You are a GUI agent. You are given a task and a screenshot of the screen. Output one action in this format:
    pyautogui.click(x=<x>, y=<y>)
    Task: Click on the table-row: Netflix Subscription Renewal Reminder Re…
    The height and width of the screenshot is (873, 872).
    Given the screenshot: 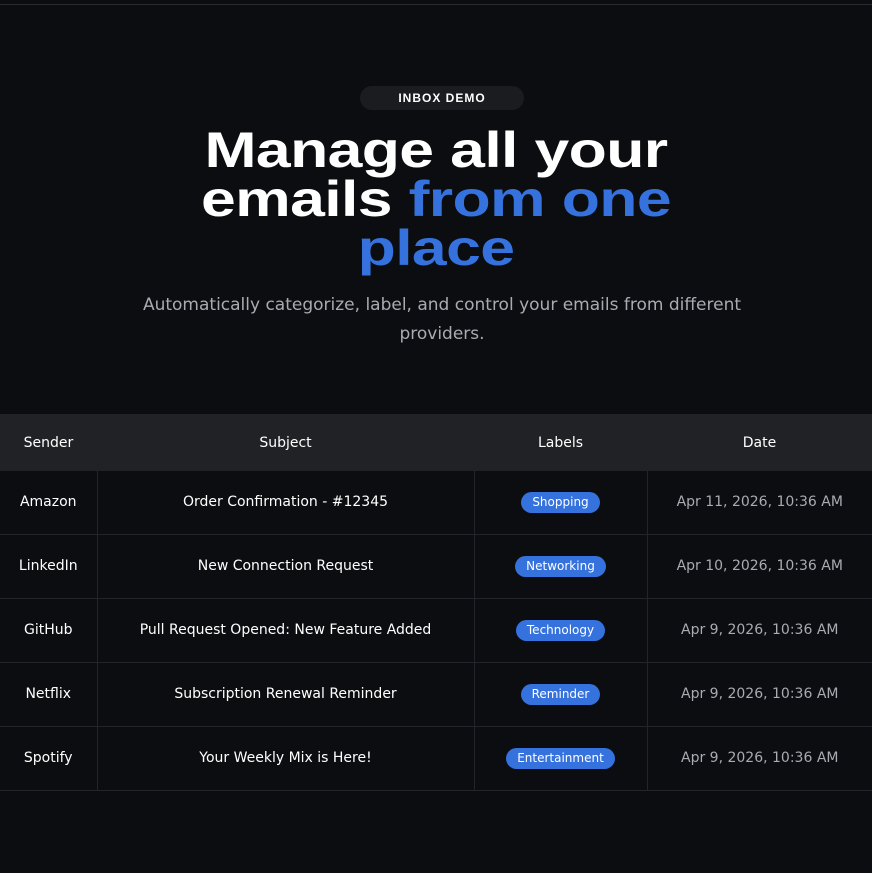 What is the action you would take?
    pyautogui.click(x=436, y=694)
    